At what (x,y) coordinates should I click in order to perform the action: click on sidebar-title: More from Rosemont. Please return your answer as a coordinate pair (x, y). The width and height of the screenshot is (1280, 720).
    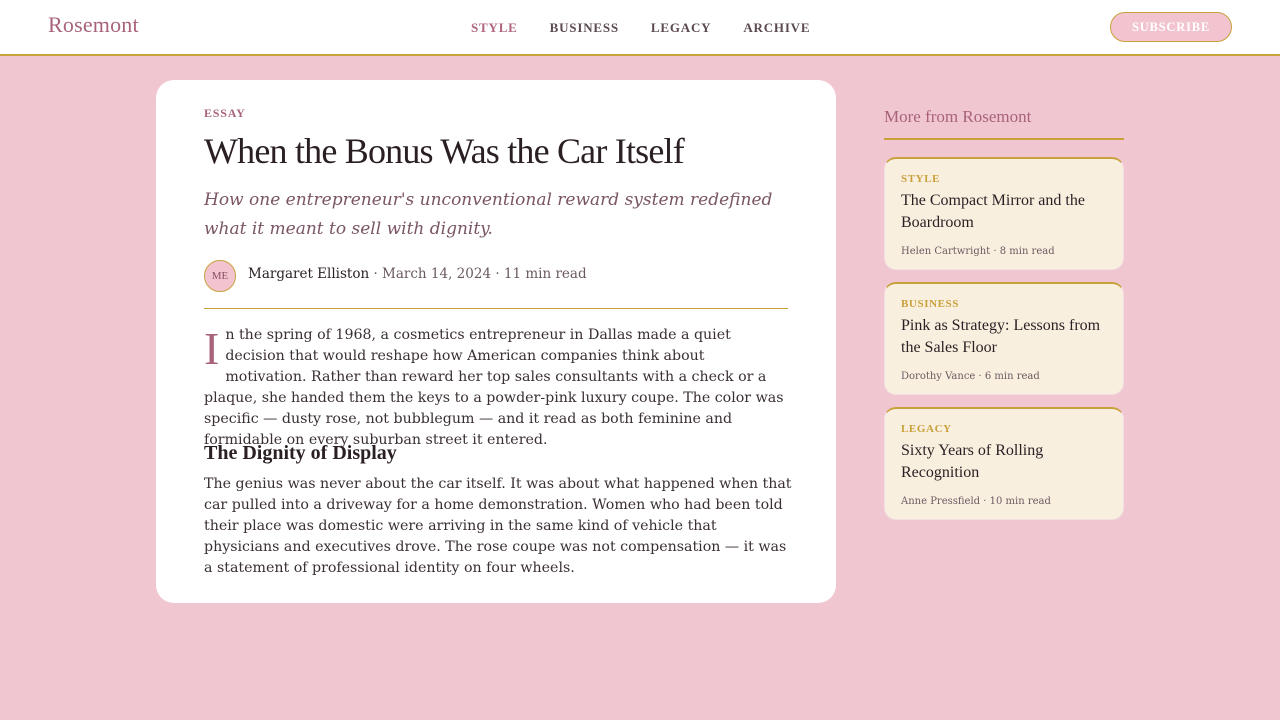
    Looking at the image, I should click on (958, 116).